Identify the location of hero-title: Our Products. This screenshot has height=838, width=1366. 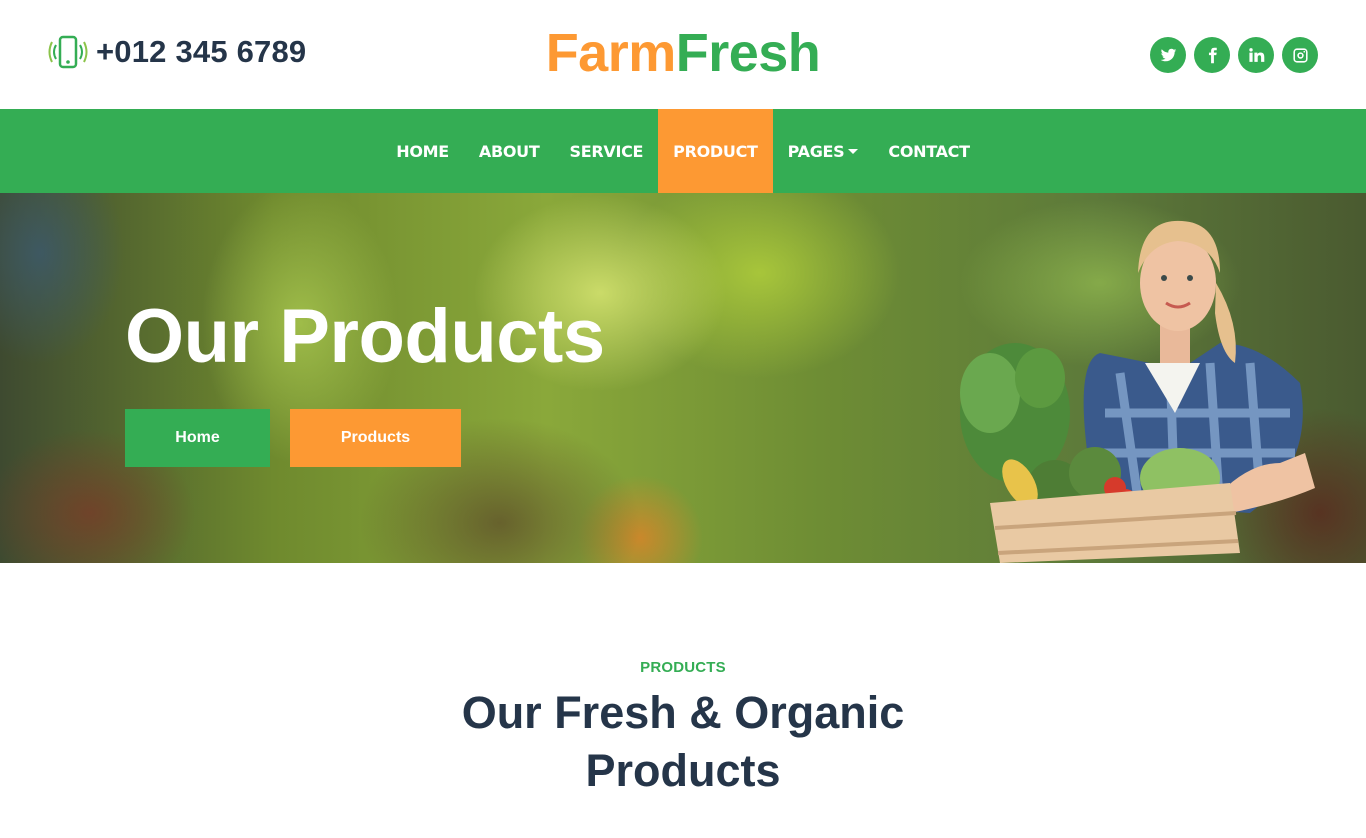
(365, 336).